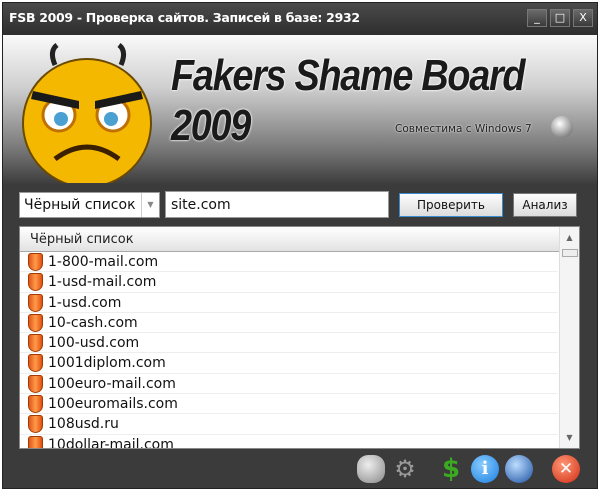 This screenshot has width=600, height=491. Describe the element at coordinates (537, 18) in the screenshot. I see `minimize-button: _` at that location.